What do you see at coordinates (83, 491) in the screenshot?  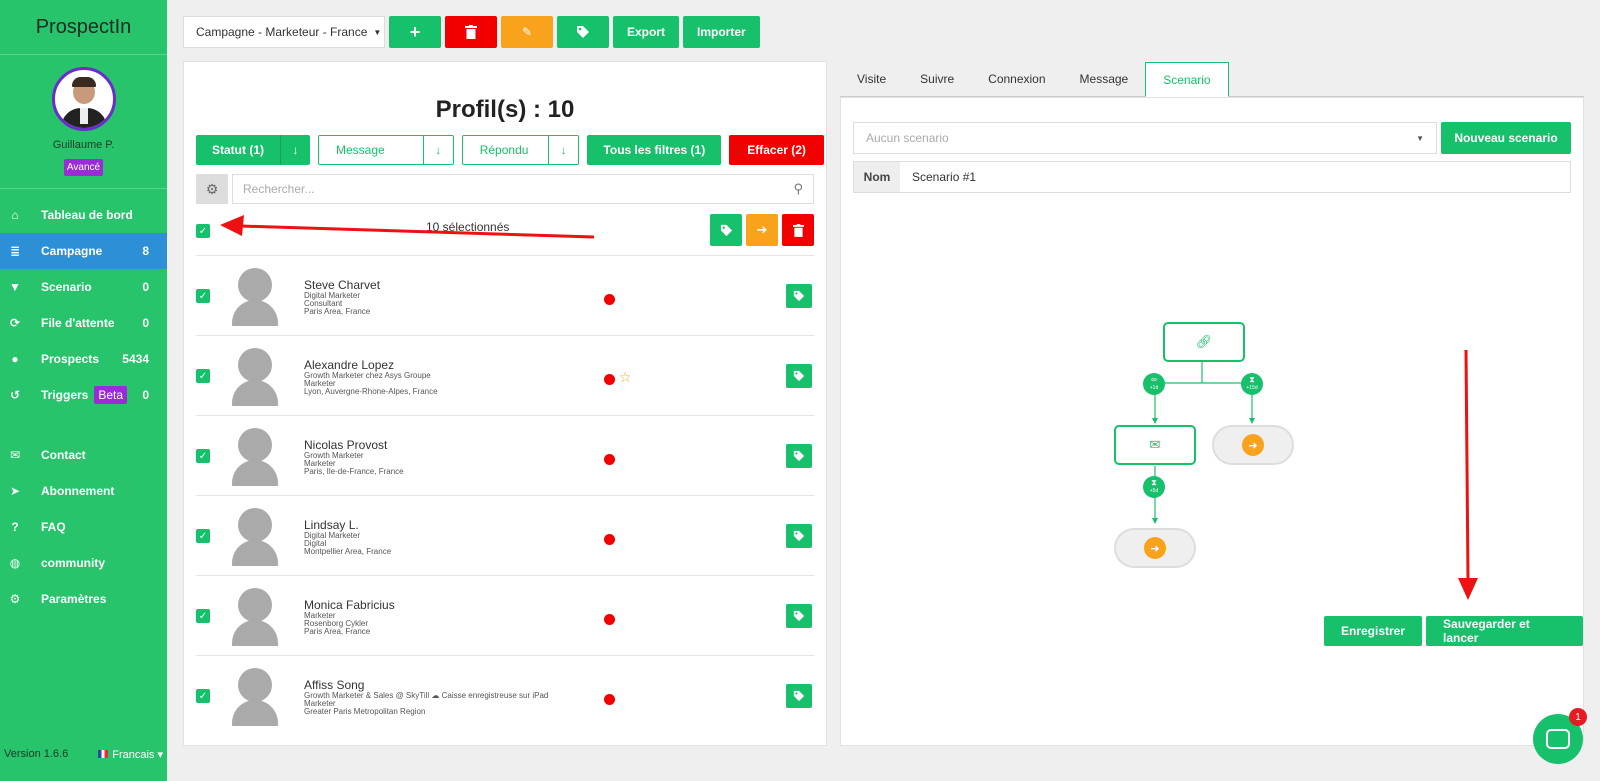 I see `sidebar-item-abonnement: ➤ Abonnement` at bounding box center [83, 491].